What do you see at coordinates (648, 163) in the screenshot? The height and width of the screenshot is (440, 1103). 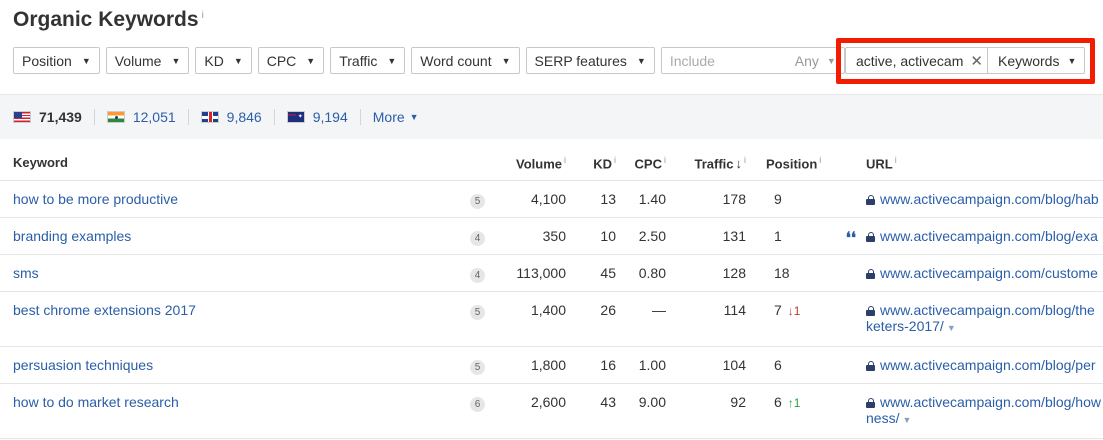 I see `col-label: CPC` at bounding box center [648, 163].